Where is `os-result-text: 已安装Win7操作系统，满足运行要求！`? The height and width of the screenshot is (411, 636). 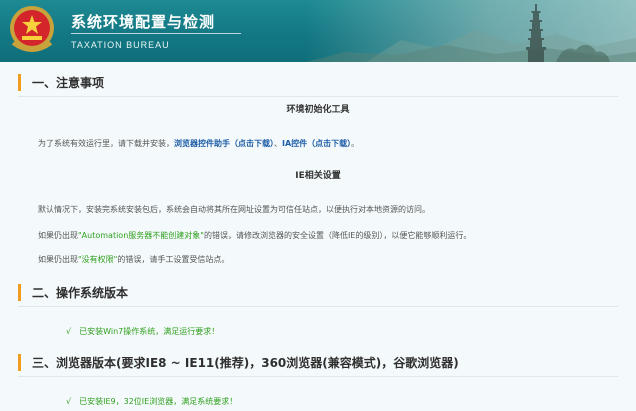
os-result-text: 已安装Win7操作系统，满足运行要求！ is located at coordinates (149, 331).